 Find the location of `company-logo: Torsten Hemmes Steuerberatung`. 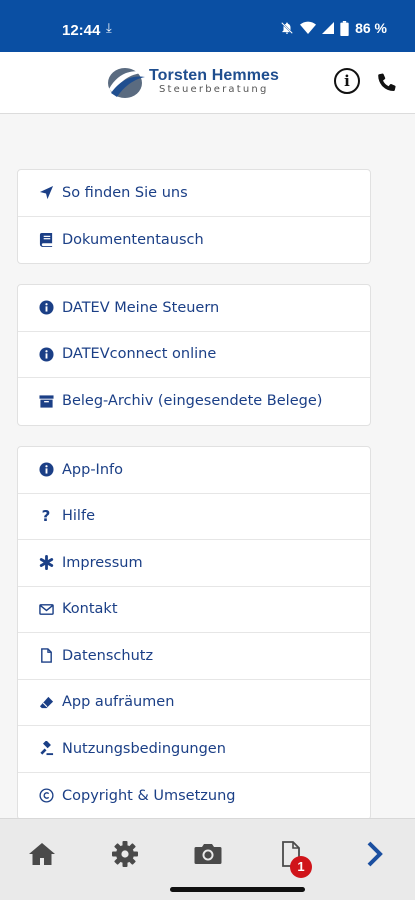

company-logo: Torsten Hemmes Steuerberatung is located at coordinates (195, 83).